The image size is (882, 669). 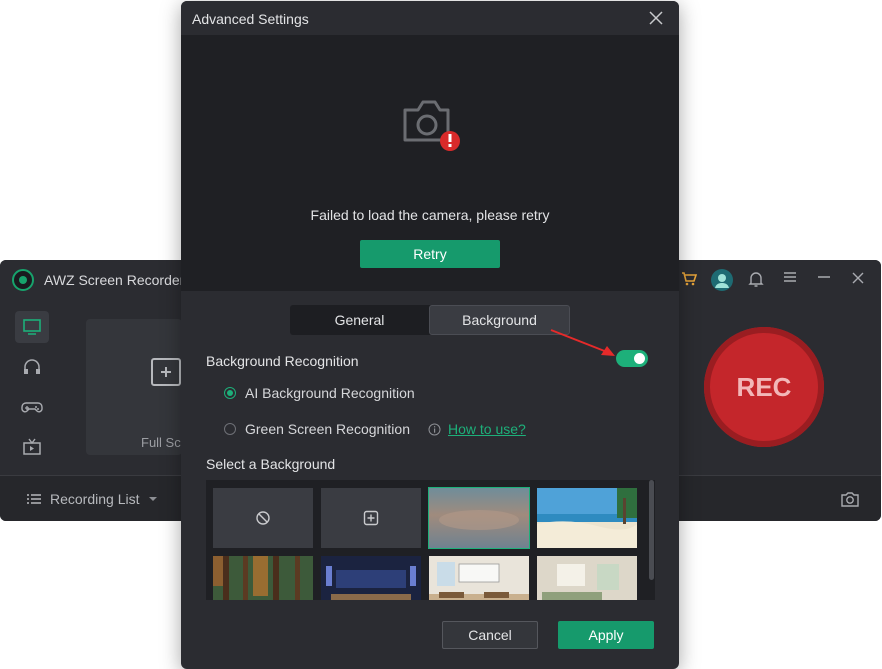 I want to click on green-screen-label: Green Screen Recognition, so click(x=327, y=429).